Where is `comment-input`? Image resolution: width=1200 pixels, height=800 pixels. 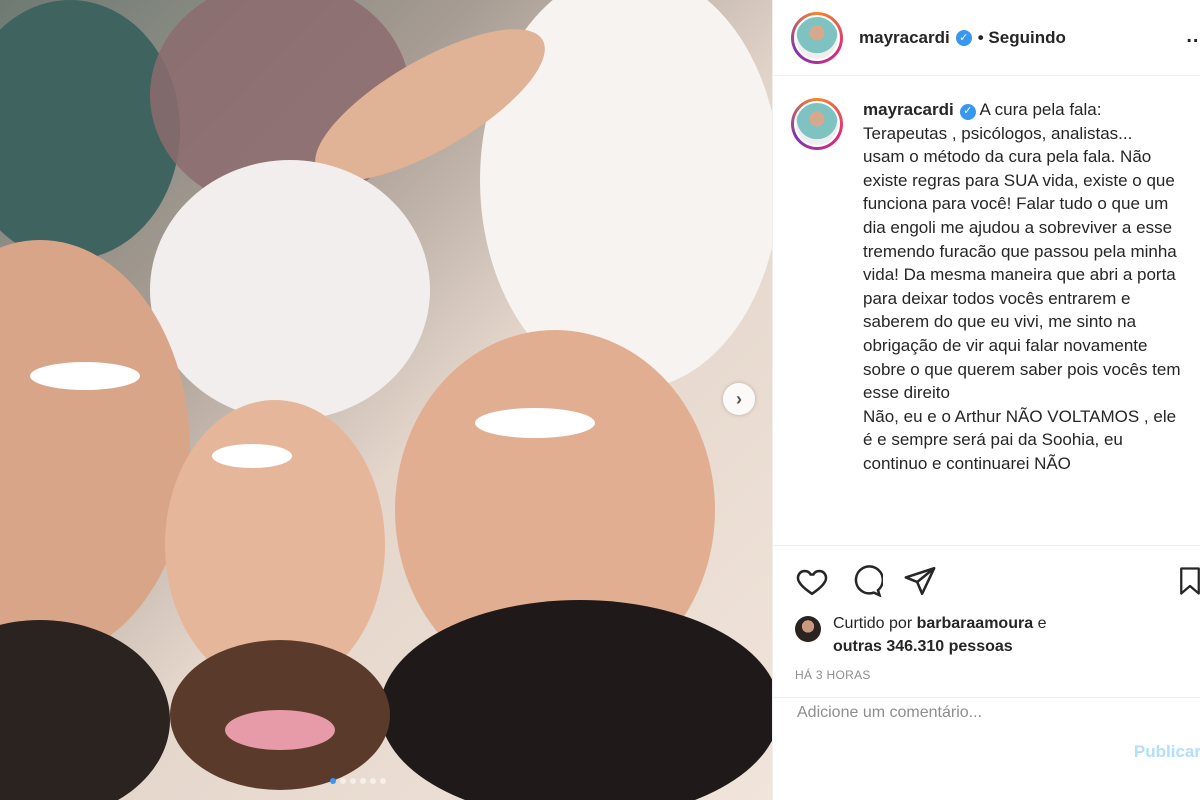 comment-input is located at coordinates (967, 713).